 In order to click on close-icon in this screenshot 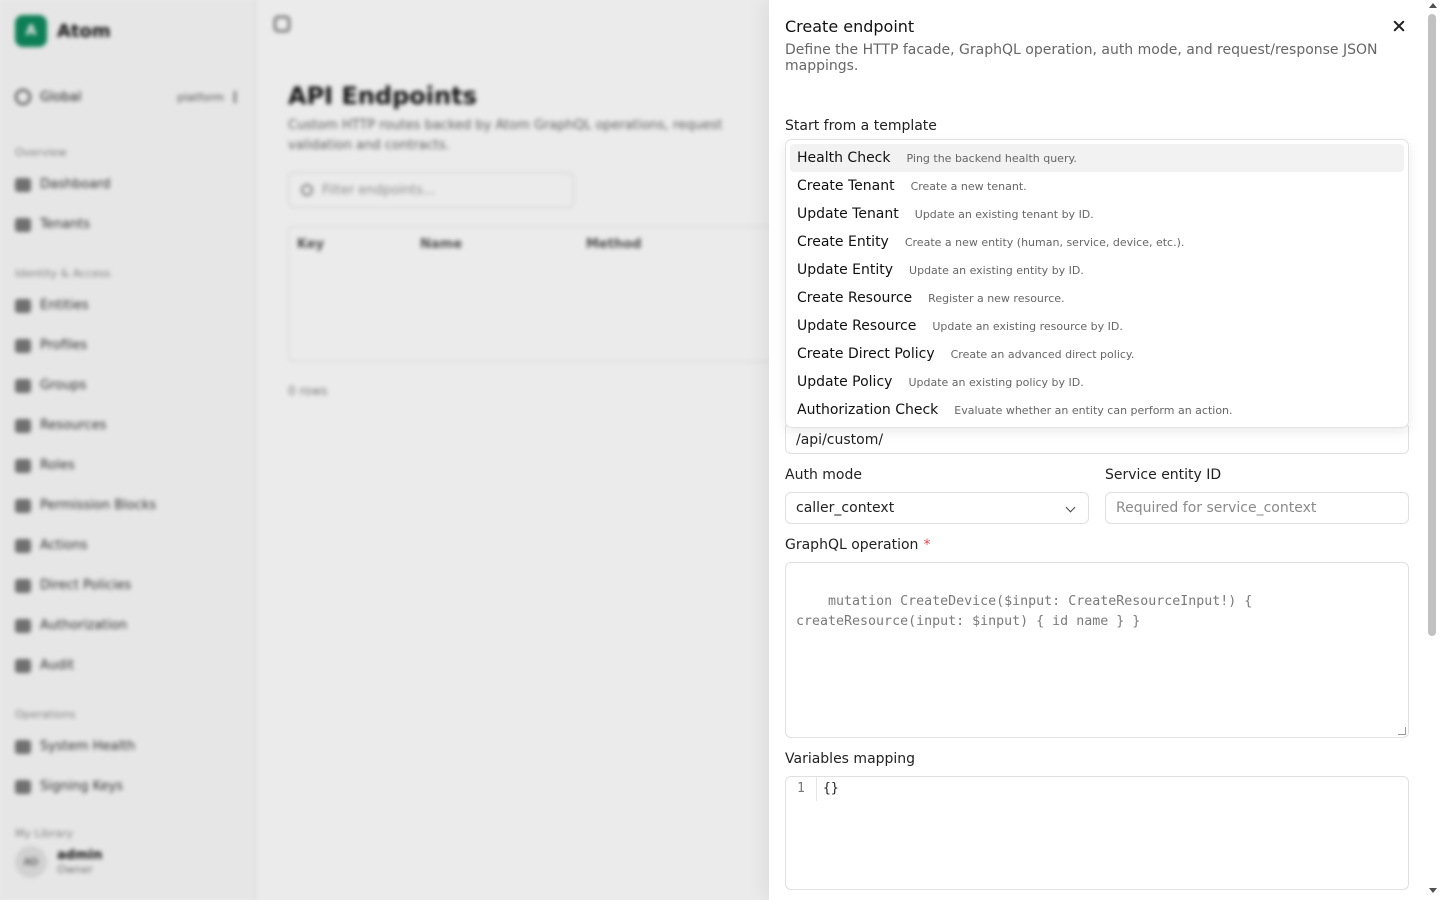, I will do `click(1399, 26)`.